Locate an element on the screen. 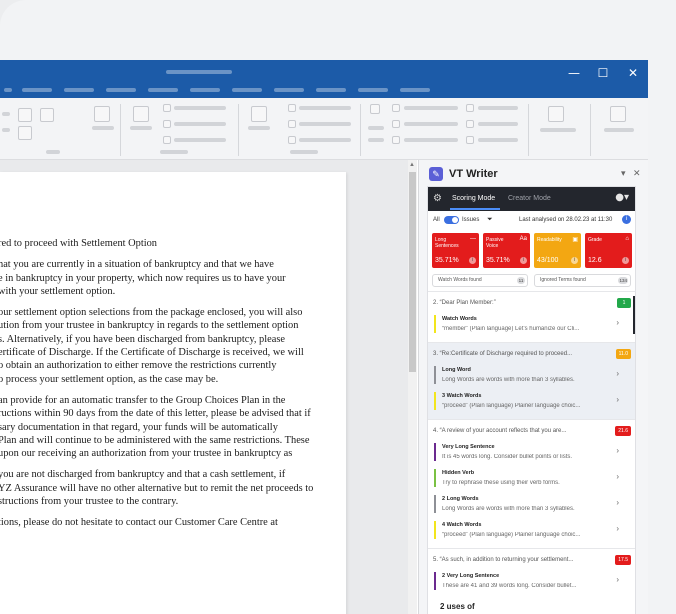  close-button: ✕ is located at coordinates (633, 73).